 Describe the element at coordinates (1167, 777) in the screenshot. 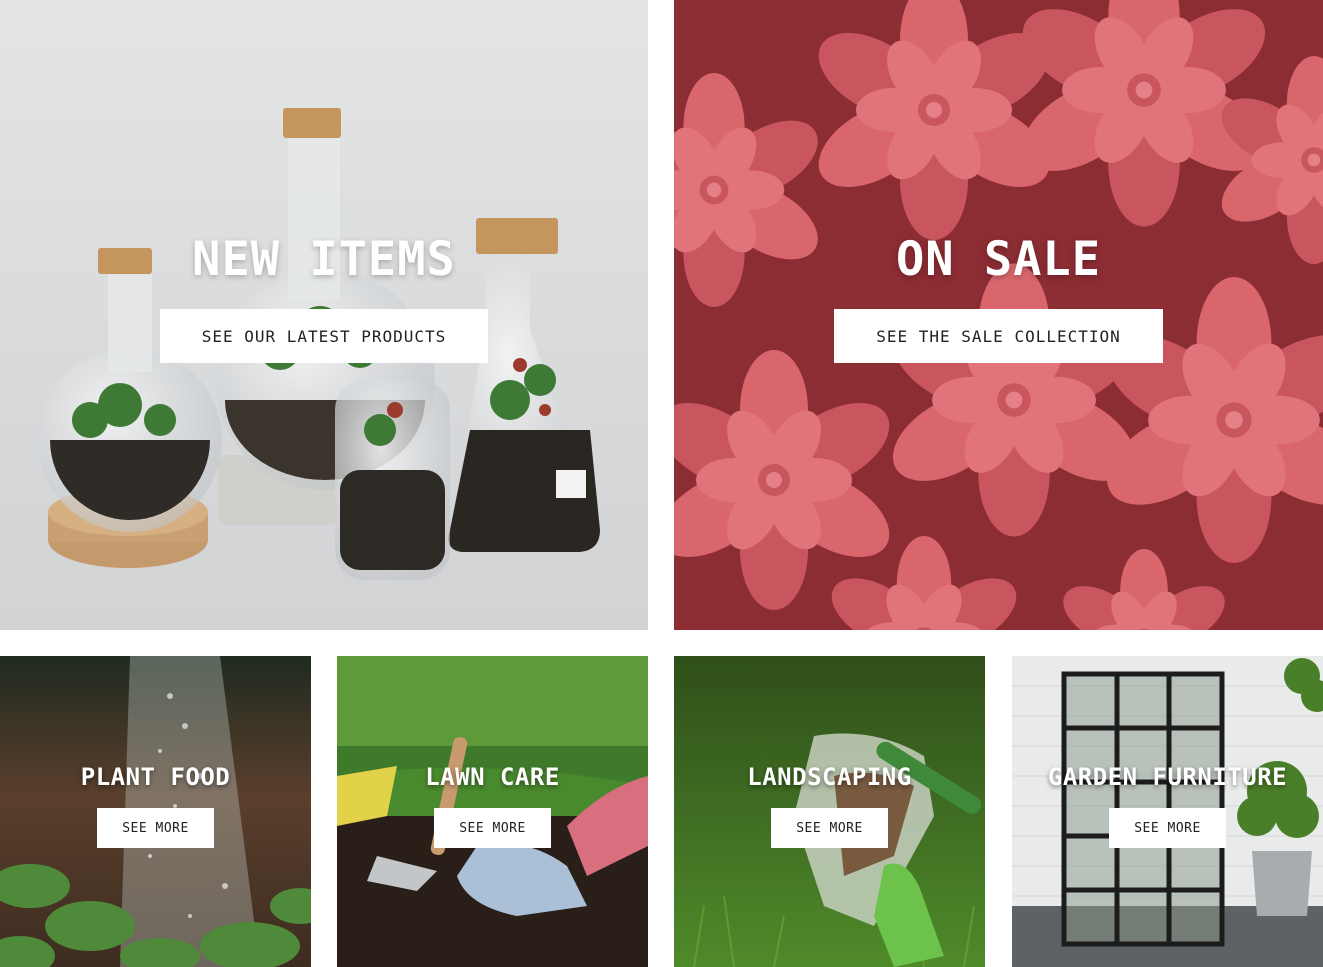

I see `garden-furniture-title: GARDEN FURNITURE` at that location.